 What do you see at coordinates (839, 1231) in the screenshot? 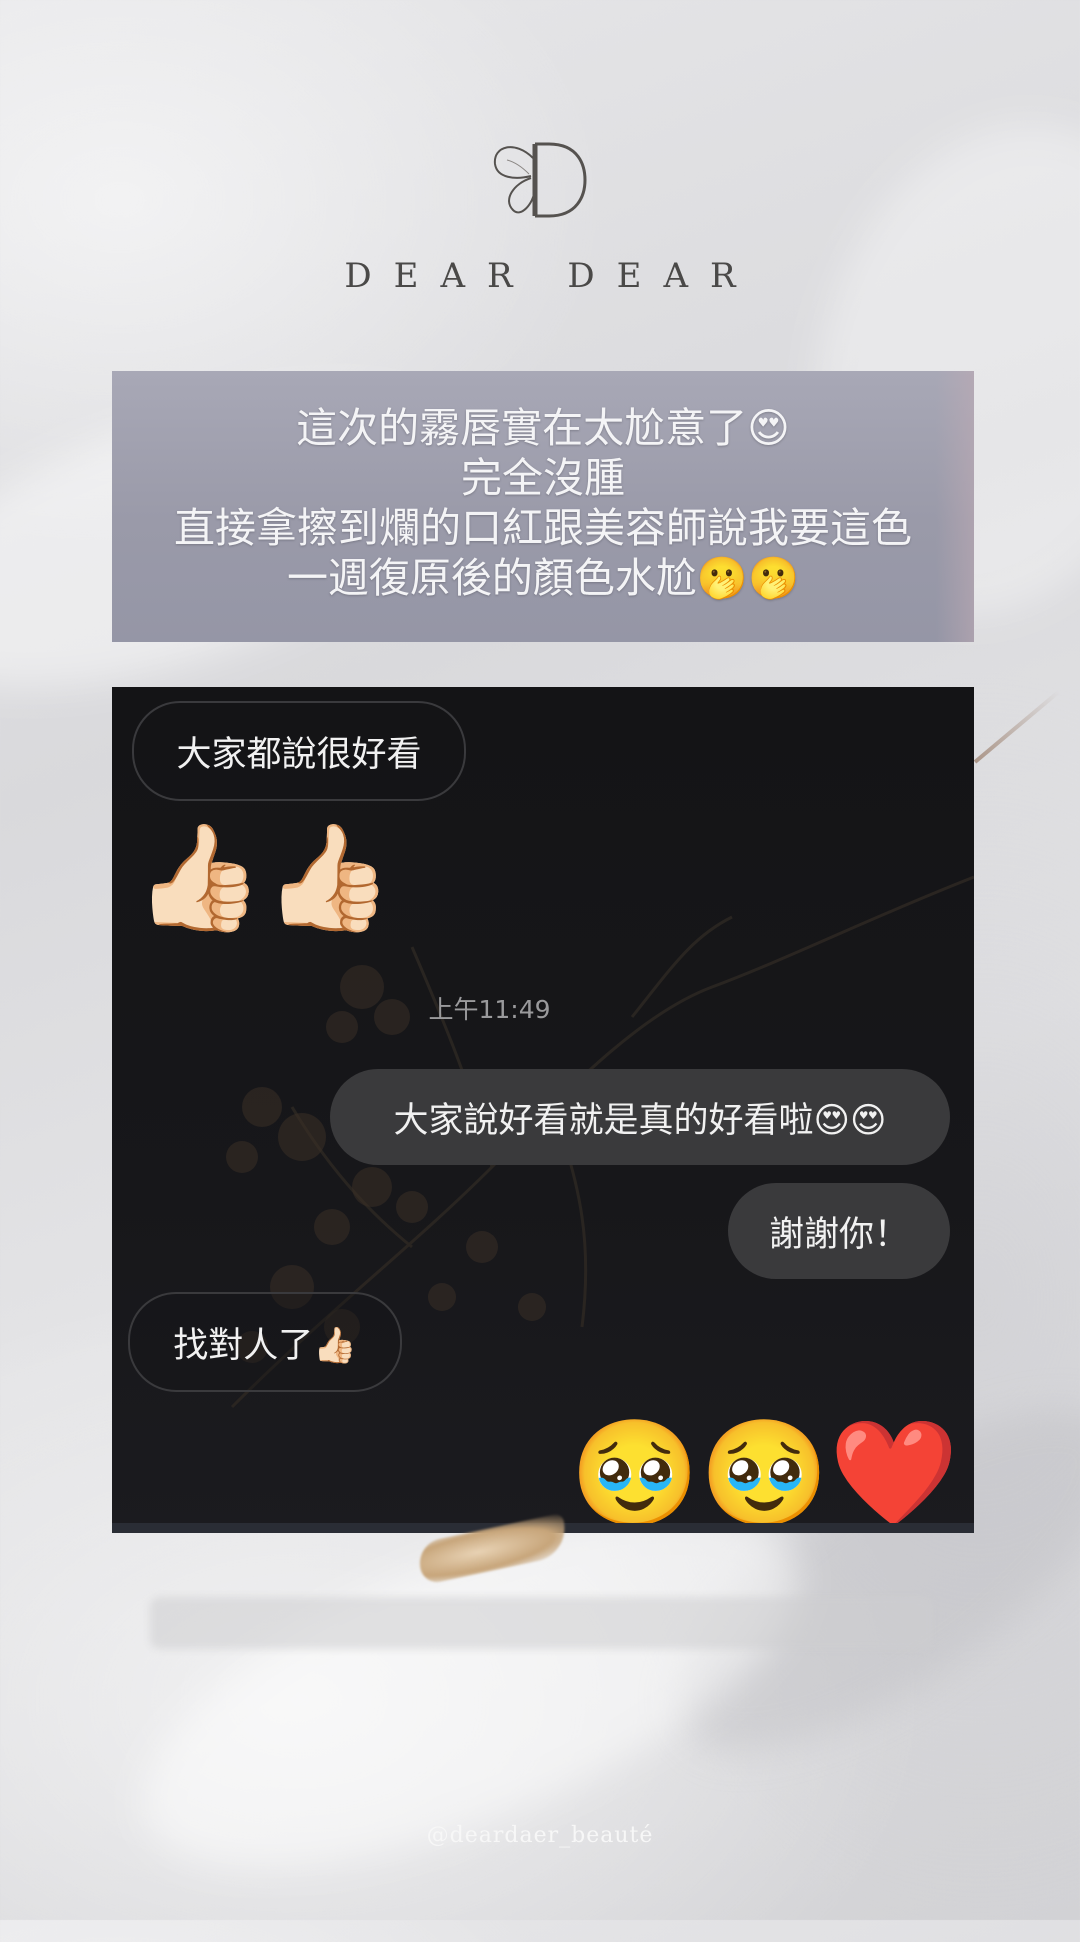
I see `outgoing-message-bubble: 謝謝你！` at bounding box center [839, 1231].